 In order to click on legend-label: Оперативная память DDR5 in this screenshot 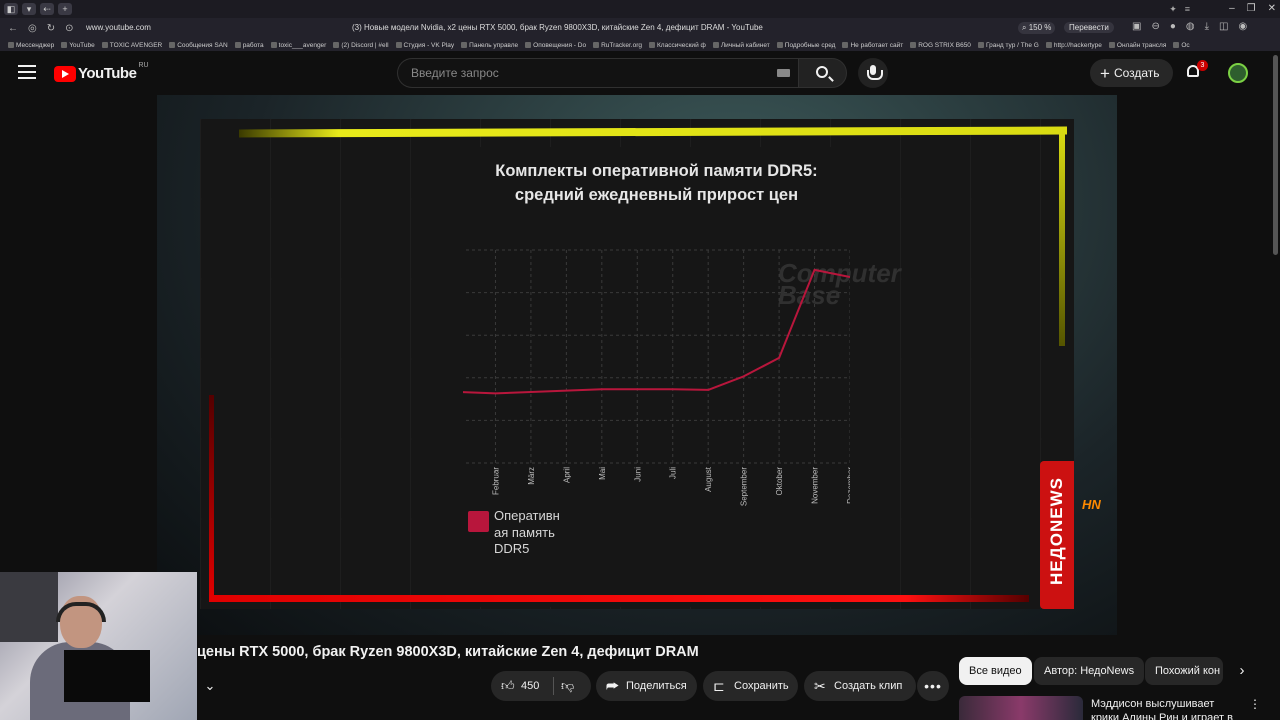, I will do `click(527, 532)`.